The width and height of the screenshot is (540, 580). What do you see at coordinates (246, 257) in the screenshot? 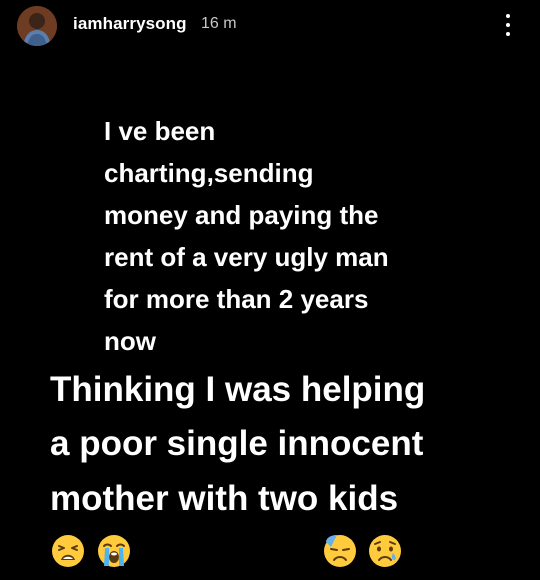
I see `caption-line: rent of a very ugly man` at bounding box center [246, 257].